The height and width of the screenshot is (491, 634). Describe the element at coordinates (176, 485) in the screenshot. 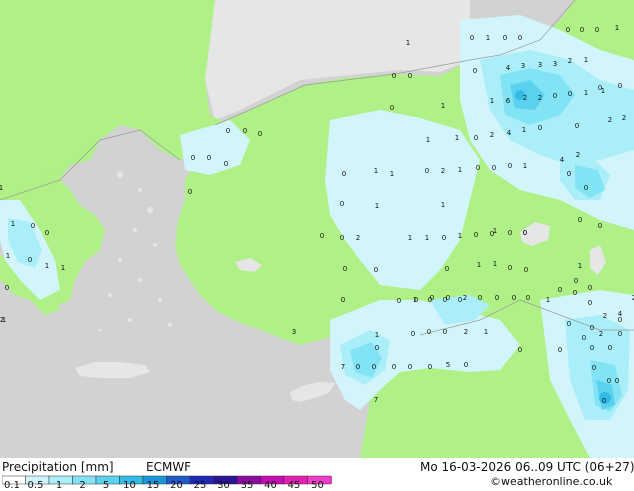

I see `legend-tick: 20` at that location.